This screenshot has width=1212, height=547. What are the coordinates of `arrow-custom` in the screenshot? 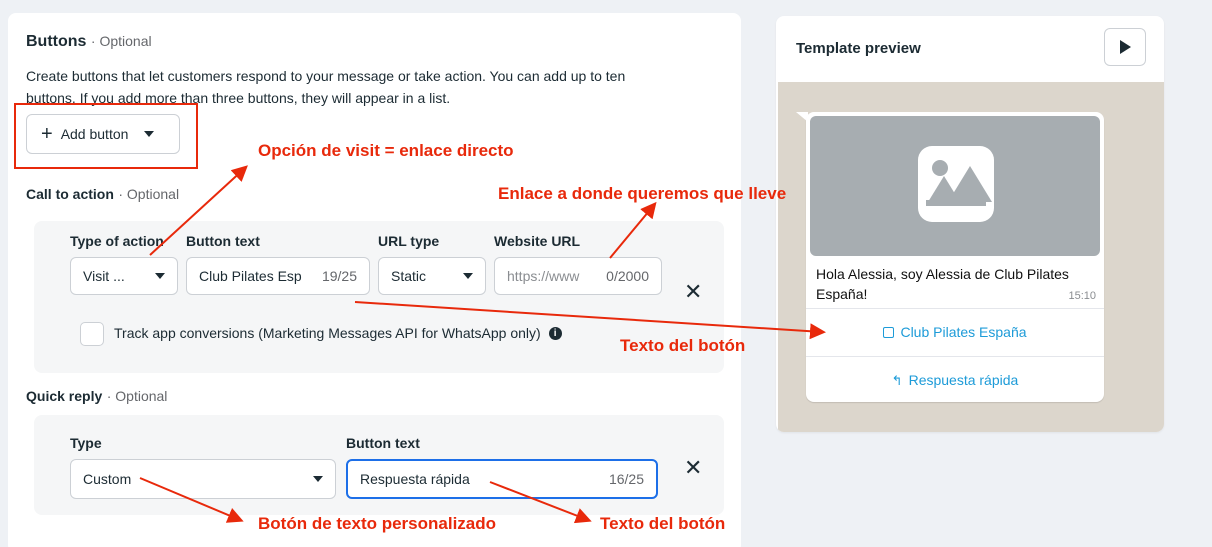 It's located at (191, 500).